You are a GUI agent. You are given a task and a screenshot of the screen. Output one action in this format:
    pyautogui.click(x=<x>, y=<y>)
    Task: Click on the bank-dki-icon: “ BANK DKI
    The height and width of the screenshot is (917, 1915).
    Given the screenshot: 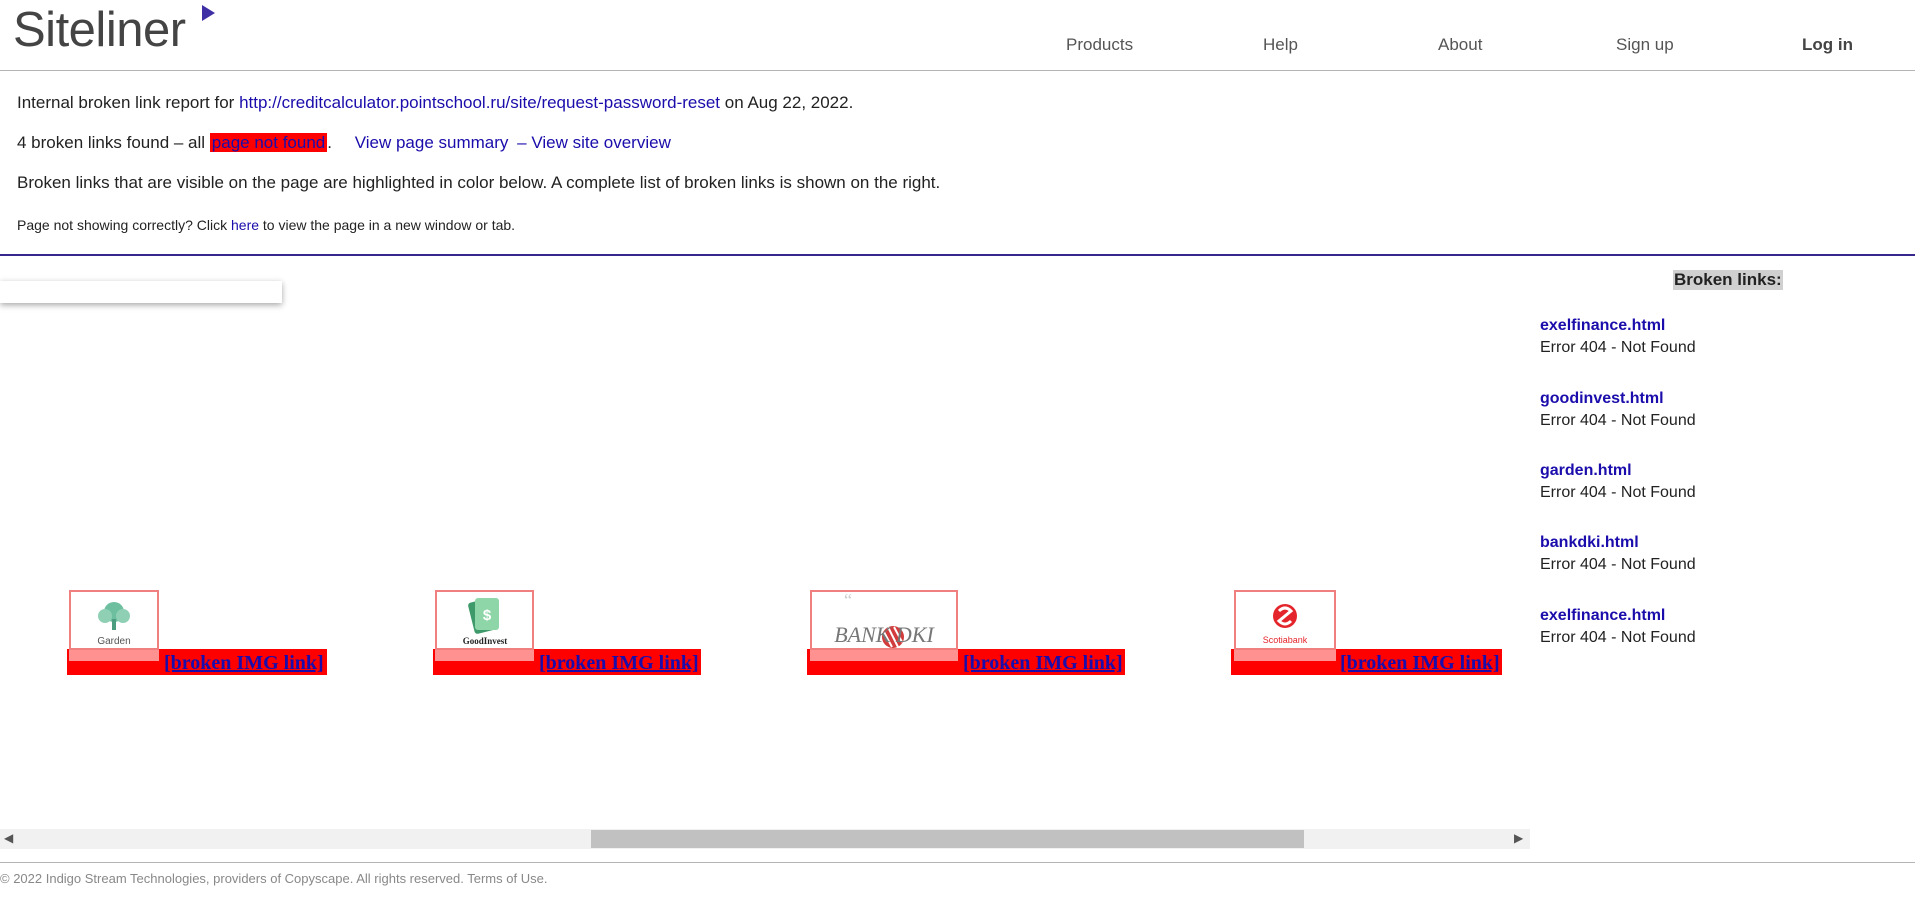 What is the action you would take?
    pyautogui.click(x=884, y=620)
    